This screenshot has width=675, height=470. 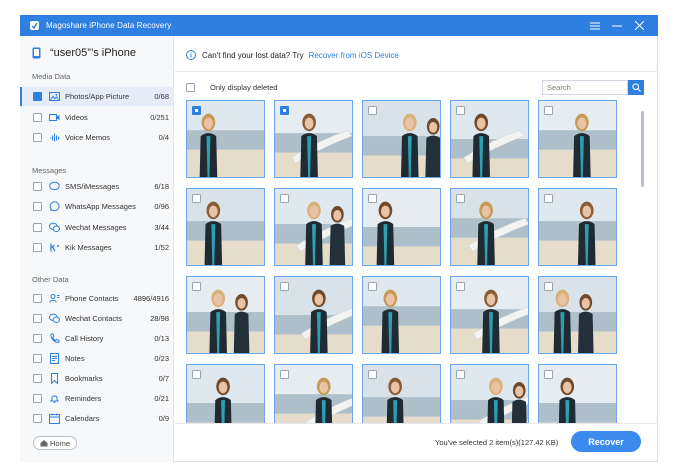 I want to click on grid-scrollbar, so click(x=642, y=149).